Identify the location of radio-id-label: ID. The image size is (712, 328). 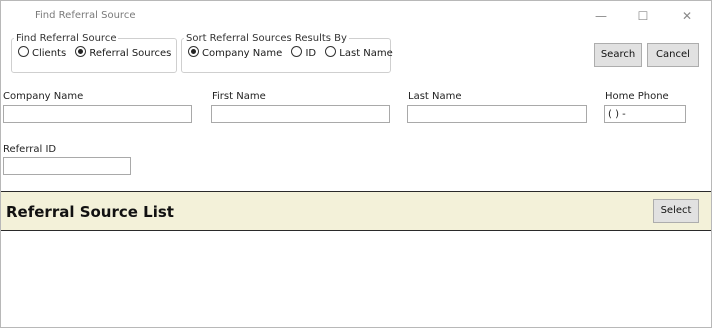
(311, 53).